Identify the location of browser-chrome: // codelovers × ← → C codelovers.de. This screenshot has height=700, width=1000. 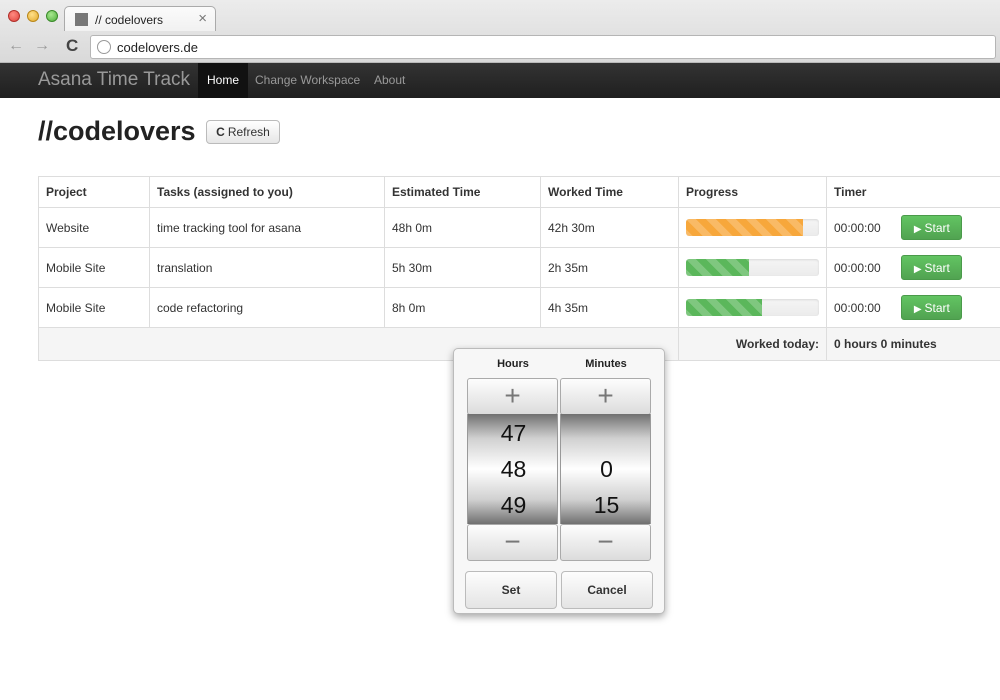
(500, 31).